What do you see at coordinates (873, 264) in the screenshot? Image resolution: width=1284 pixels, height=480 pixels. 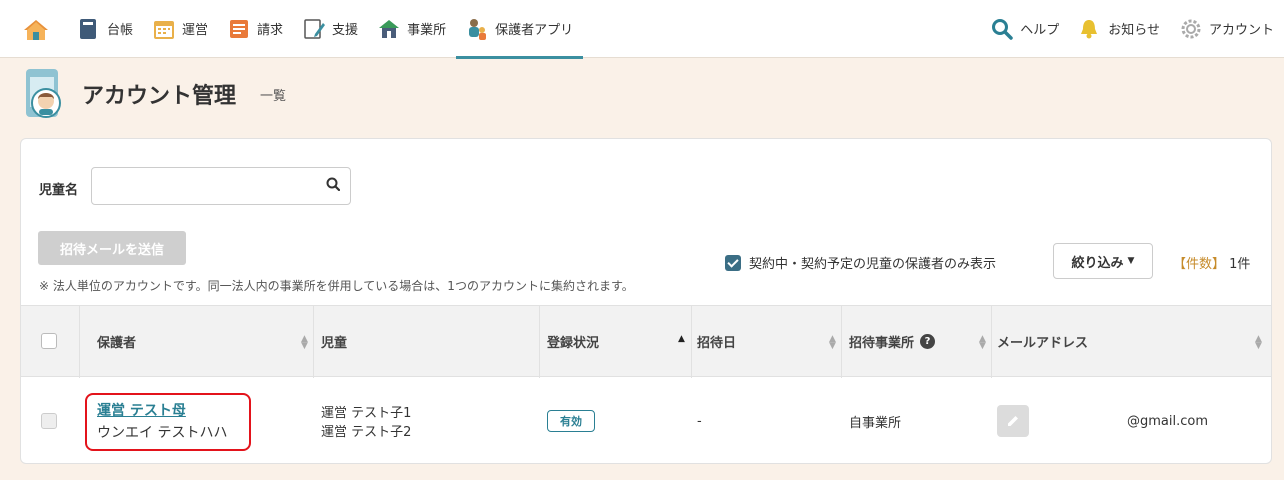 I see `contract-filter-label: 契約中・契約予定の児童の保護者のみ表示` at bounding box center [873, 264].